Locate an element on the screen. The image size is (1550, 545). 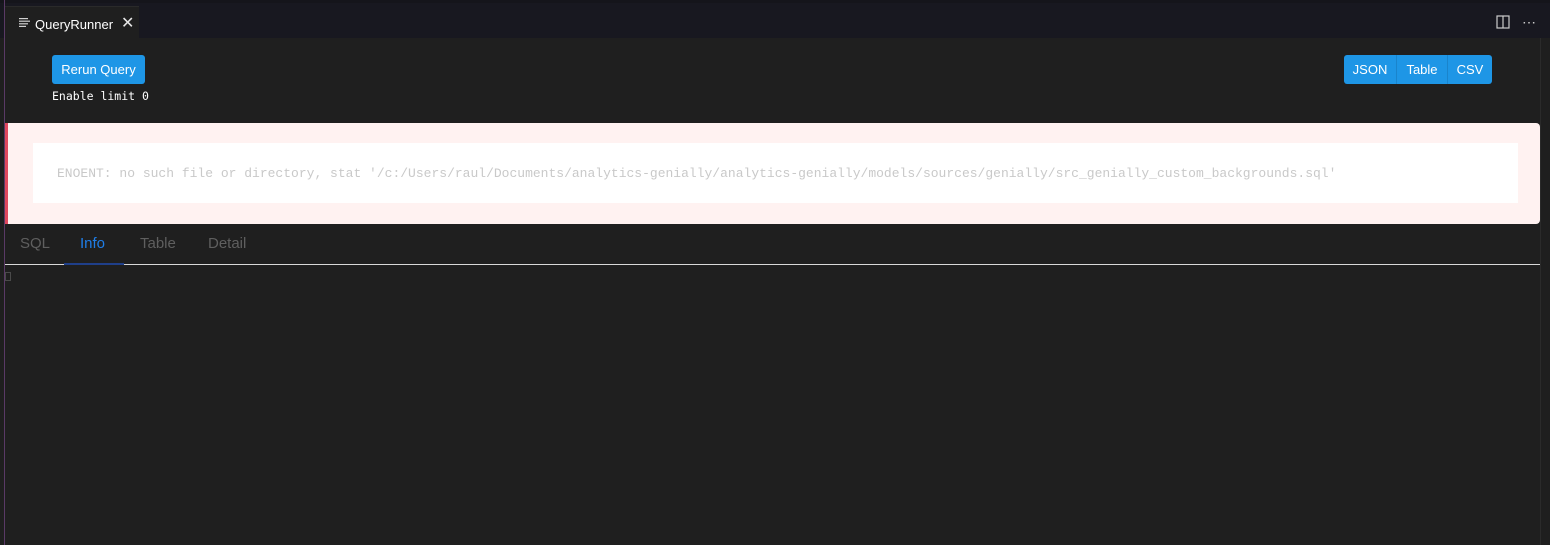
editor-tab-bar: QueryRunner ✕ ⋯ is located at coordinates (775, 20).